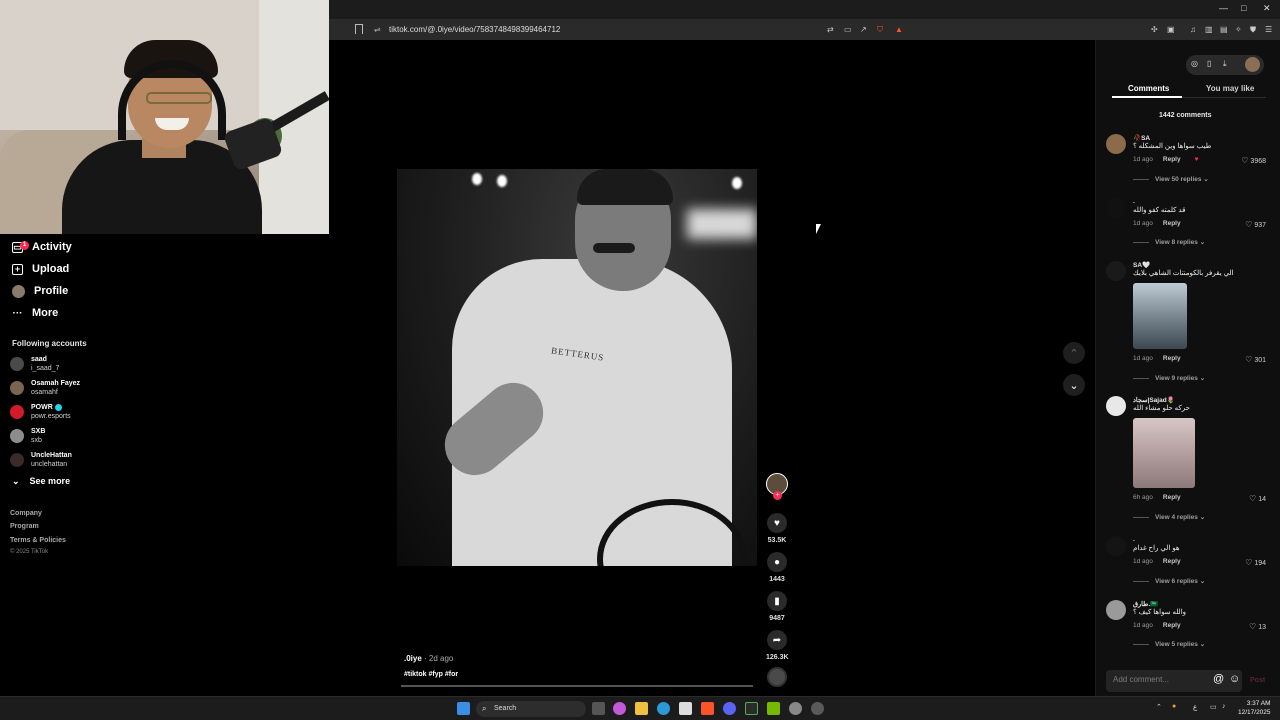 The width and height of the screenshot is (1280, 720). I want to click on post-button: Post, so click(1257, 680).